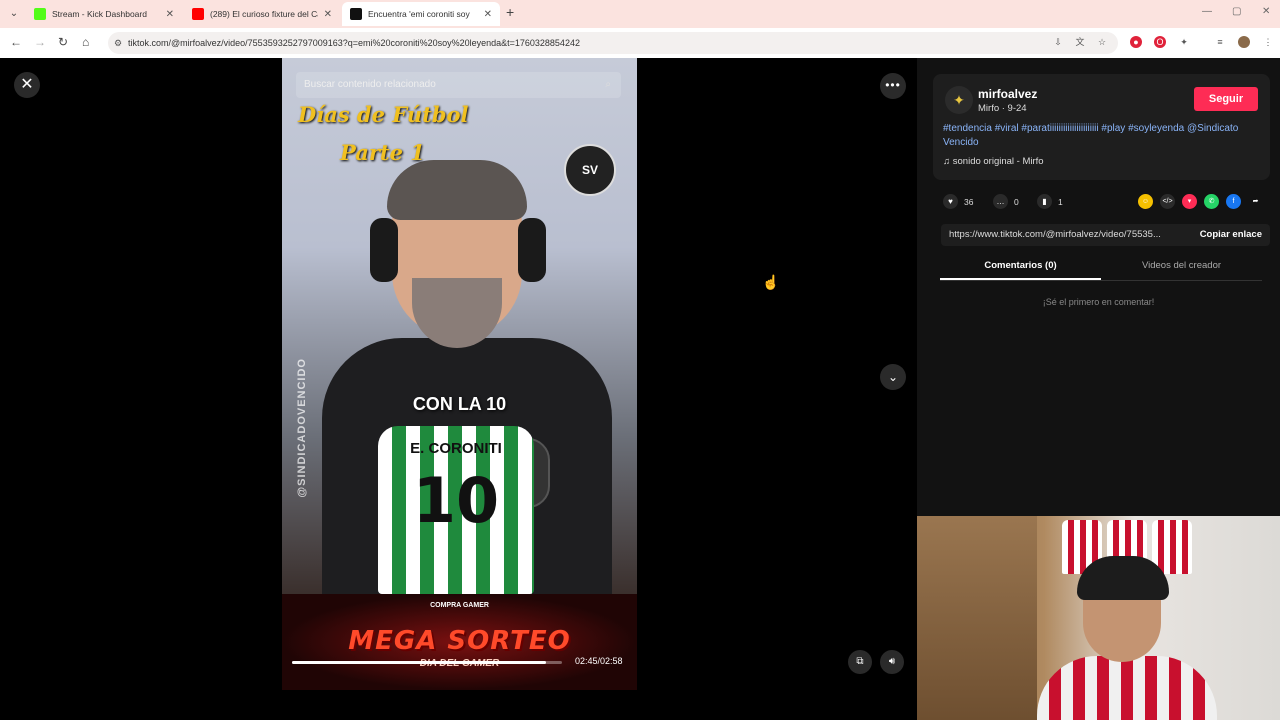  I want to click on engagement-stats: ♥ 36 … 0 ▮ 1 ☺ </> ▾ ✆ f ➦, so click(1101, 202).